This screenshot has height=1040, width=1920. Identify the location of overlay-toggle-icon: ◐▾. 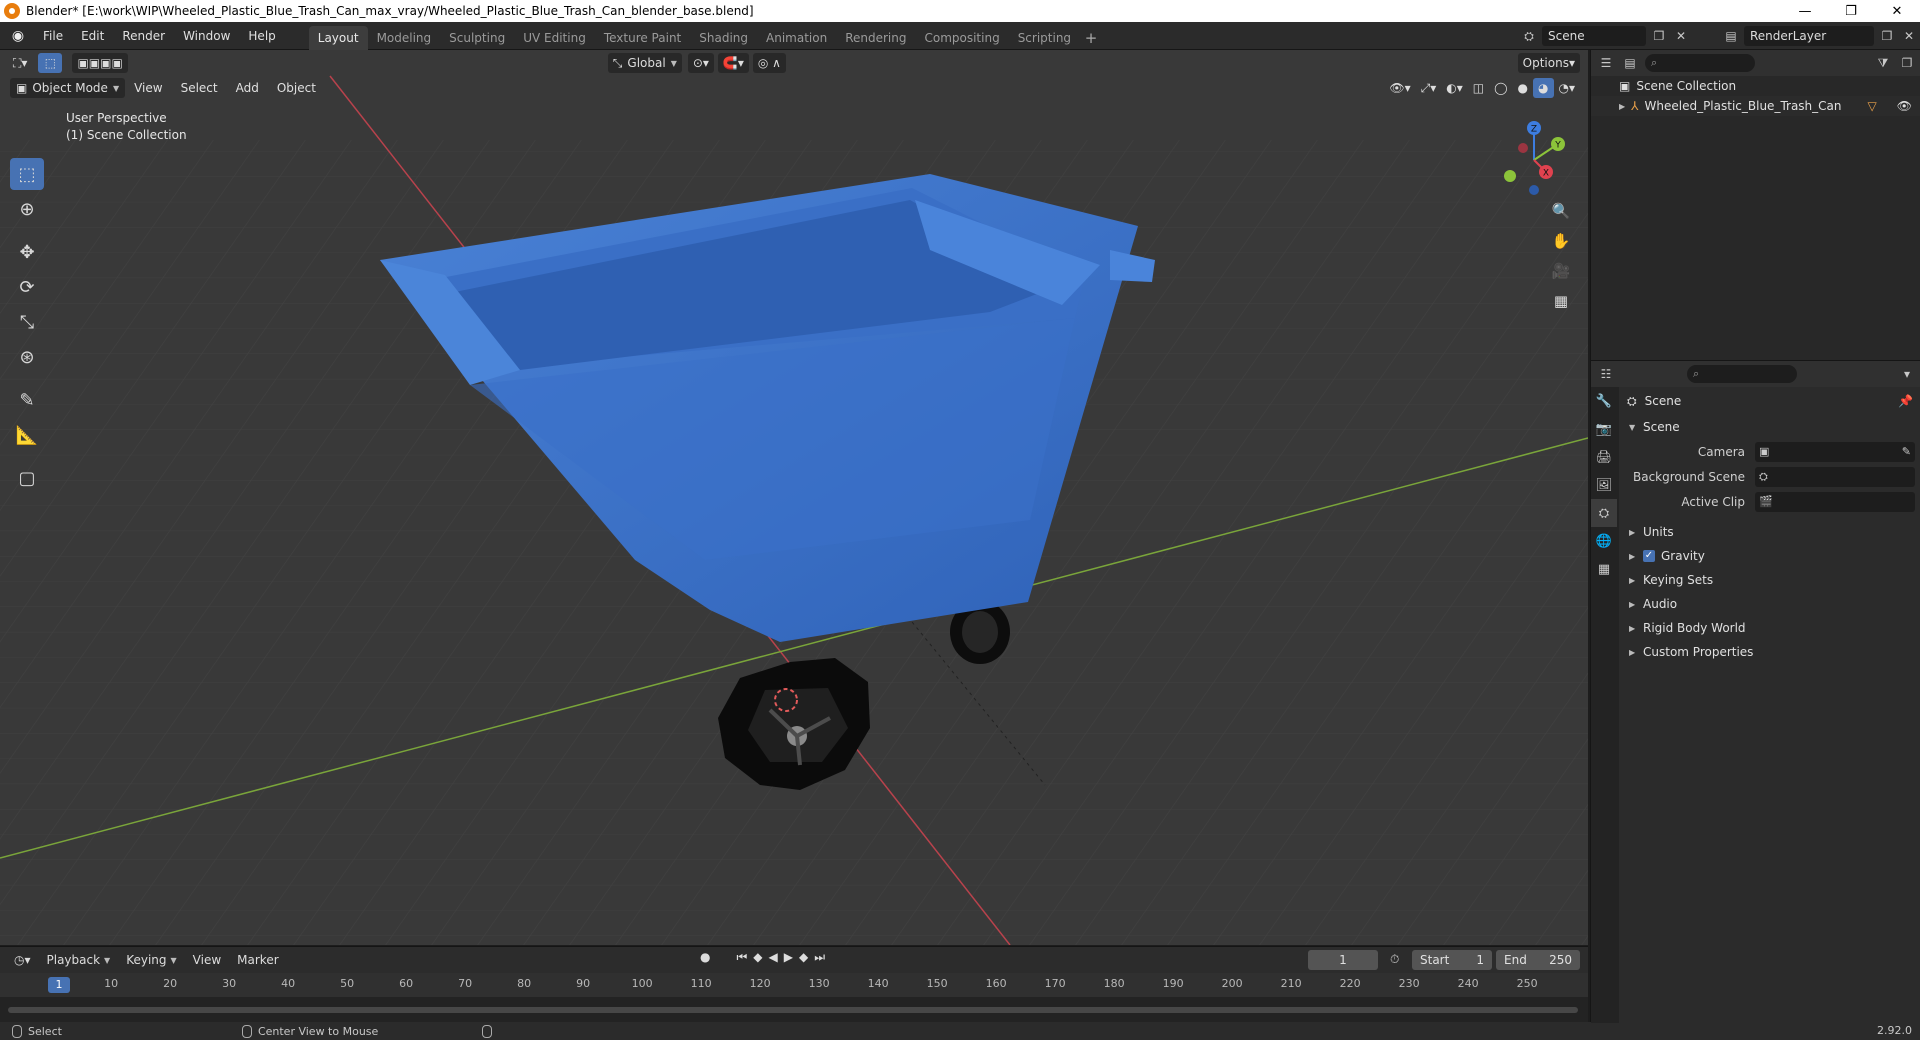
(1454, 88).